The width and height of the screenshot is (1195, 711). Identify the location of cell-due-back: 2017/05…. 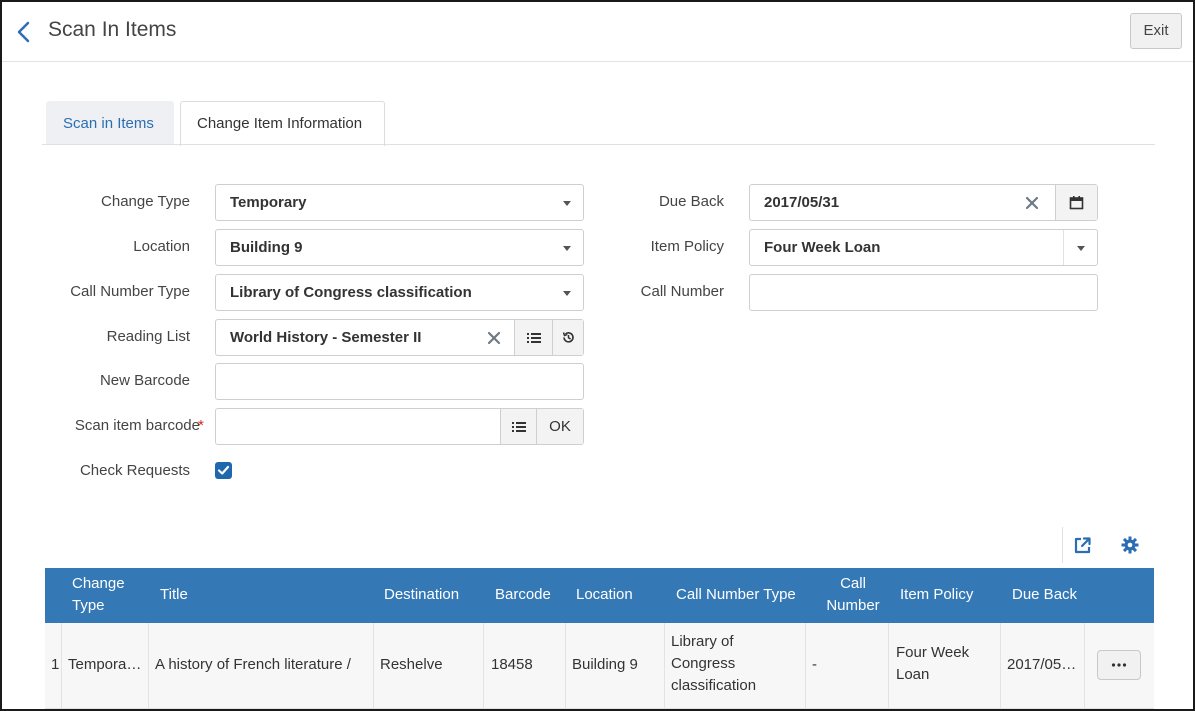
(1042, 664).